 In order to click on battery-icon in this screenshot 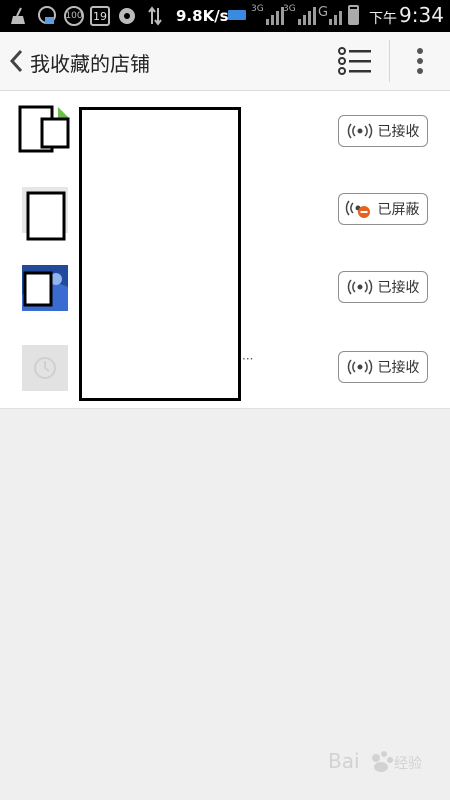, I will do `click(353, 15)`.